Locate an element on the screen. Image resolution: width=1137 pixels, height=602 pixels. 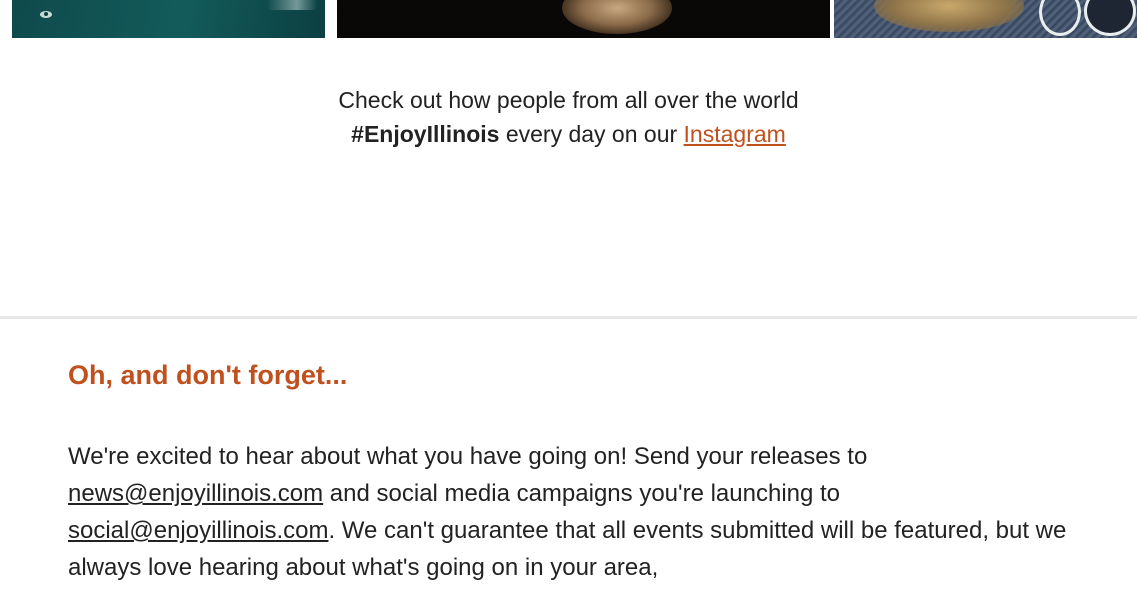
news-email-link: news@enjoyillinois.com is located at coordinates (195, 493).